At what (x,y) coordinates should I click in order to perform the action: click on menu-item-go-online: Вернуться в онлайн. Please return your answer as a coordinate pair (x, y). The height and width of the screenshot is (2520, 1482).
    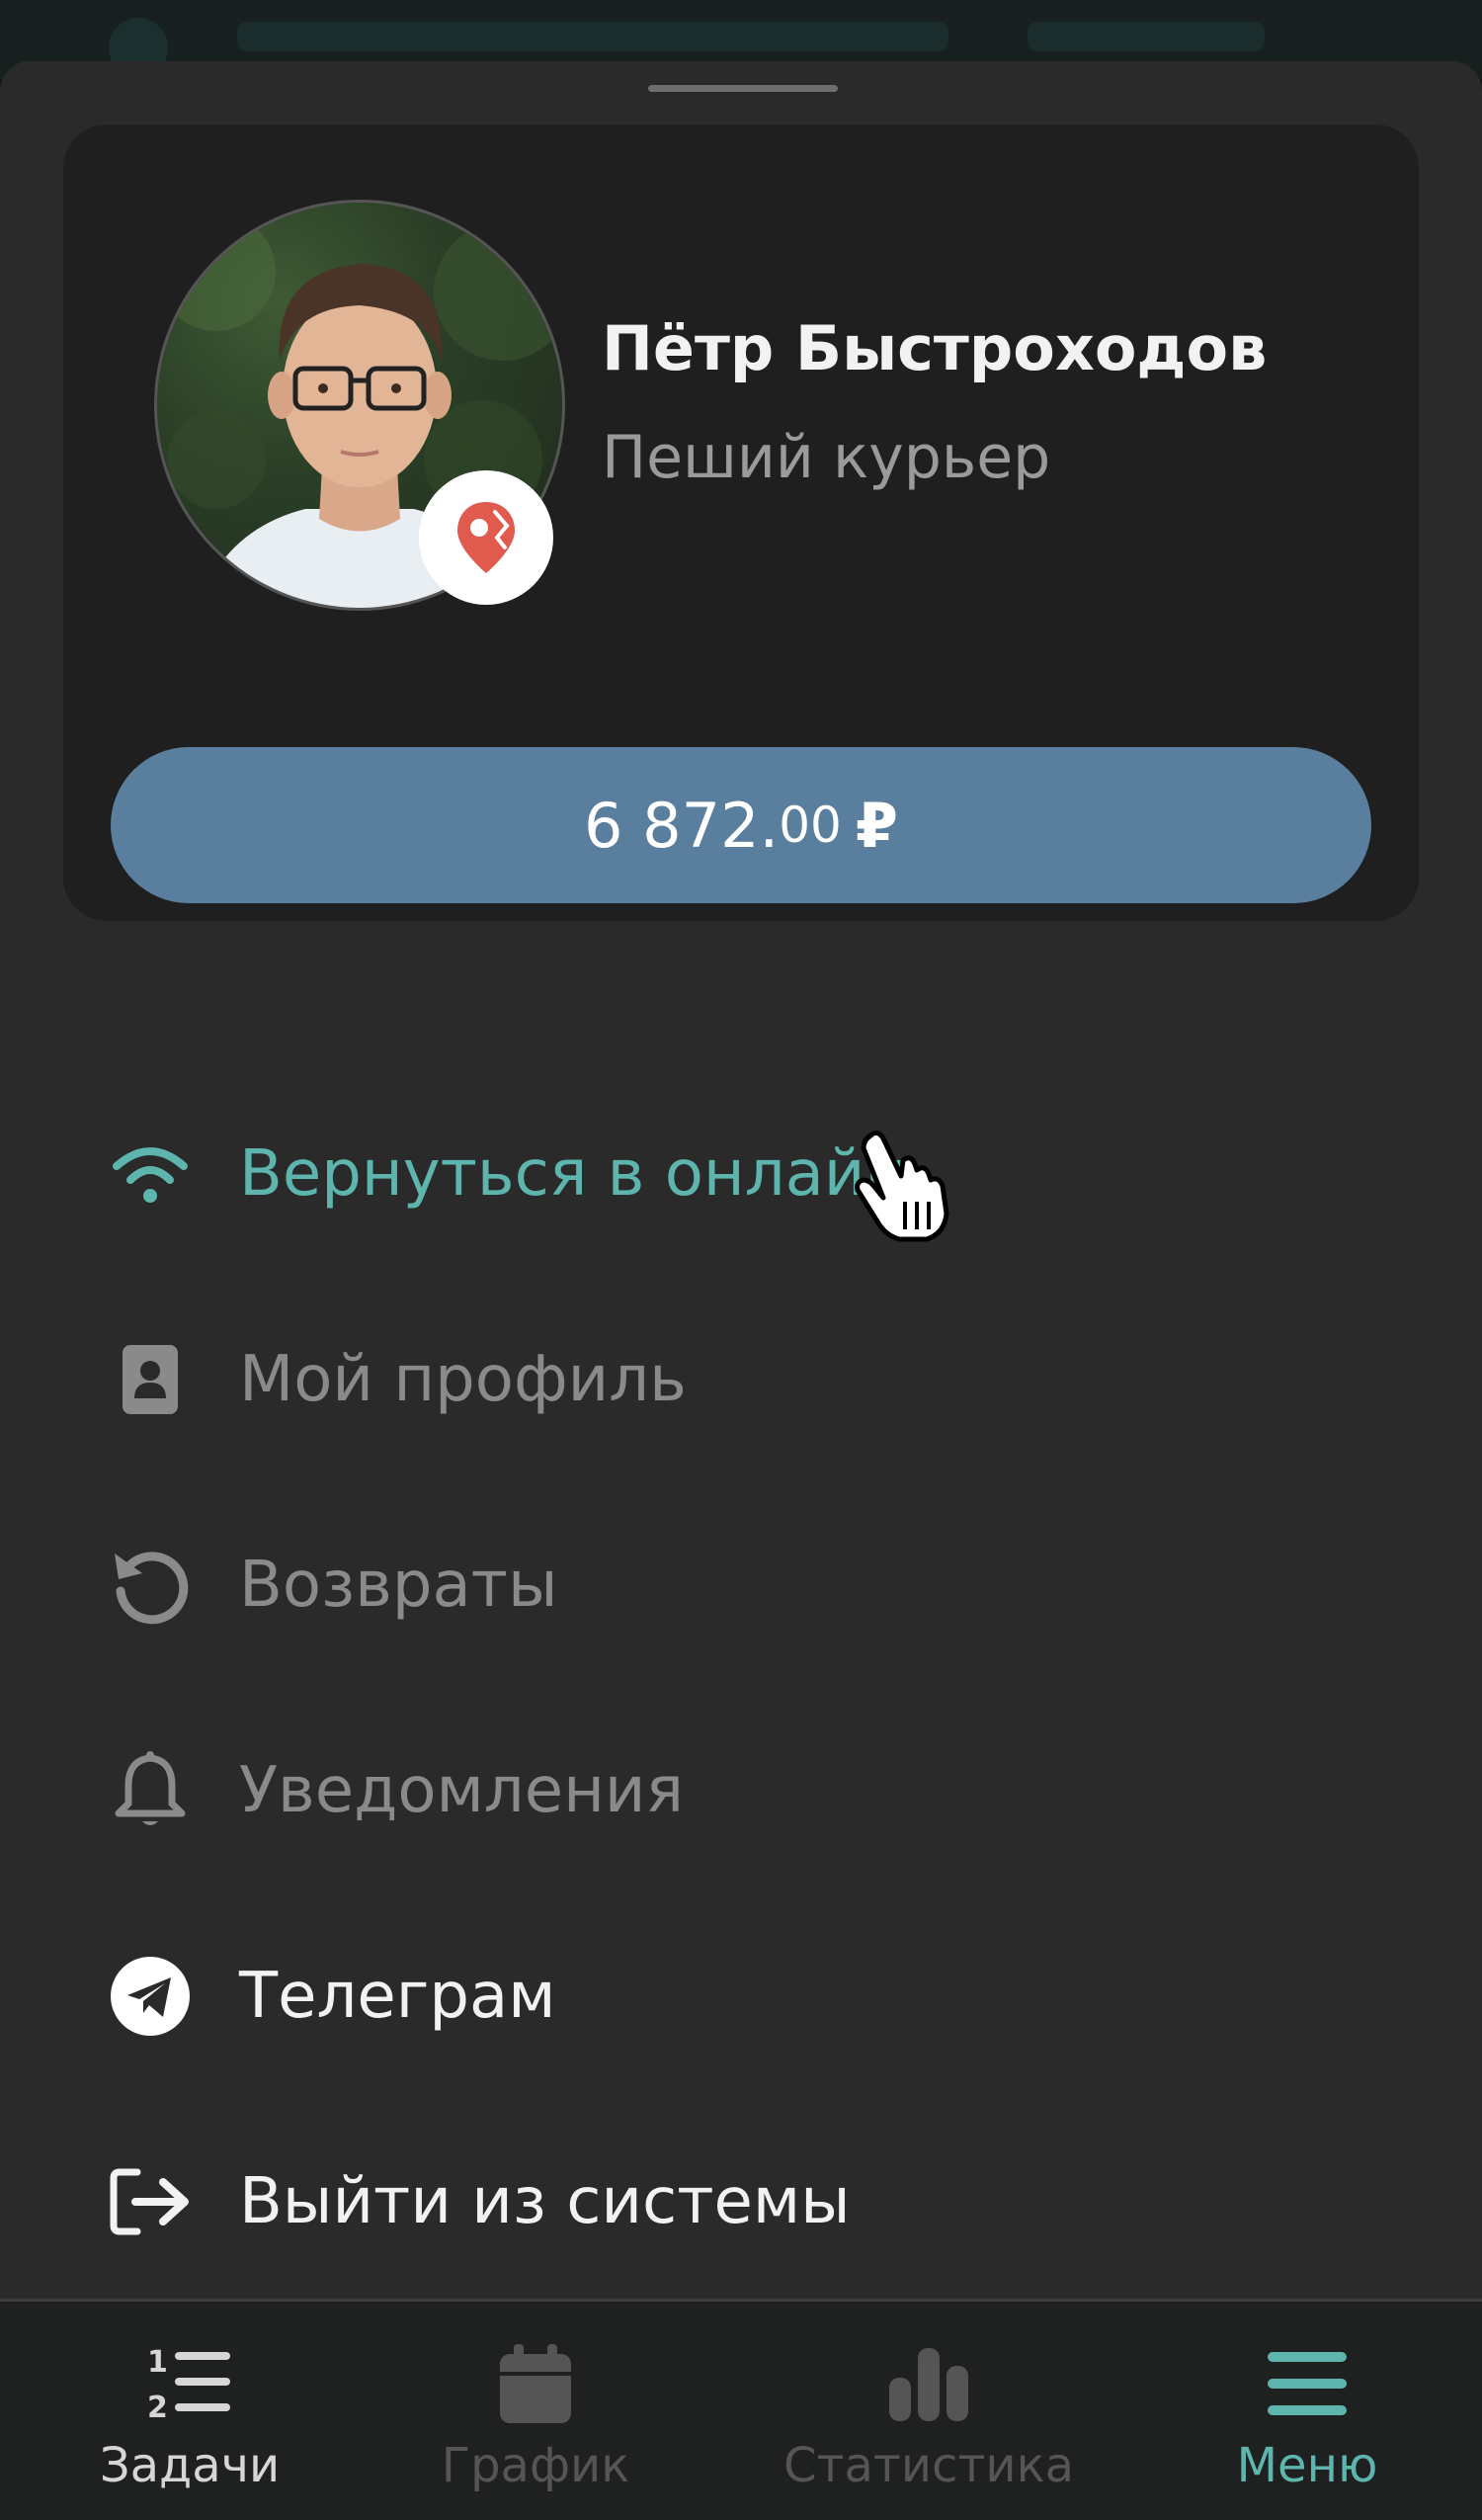
    Looking at the image, I should click on (749, 1174).